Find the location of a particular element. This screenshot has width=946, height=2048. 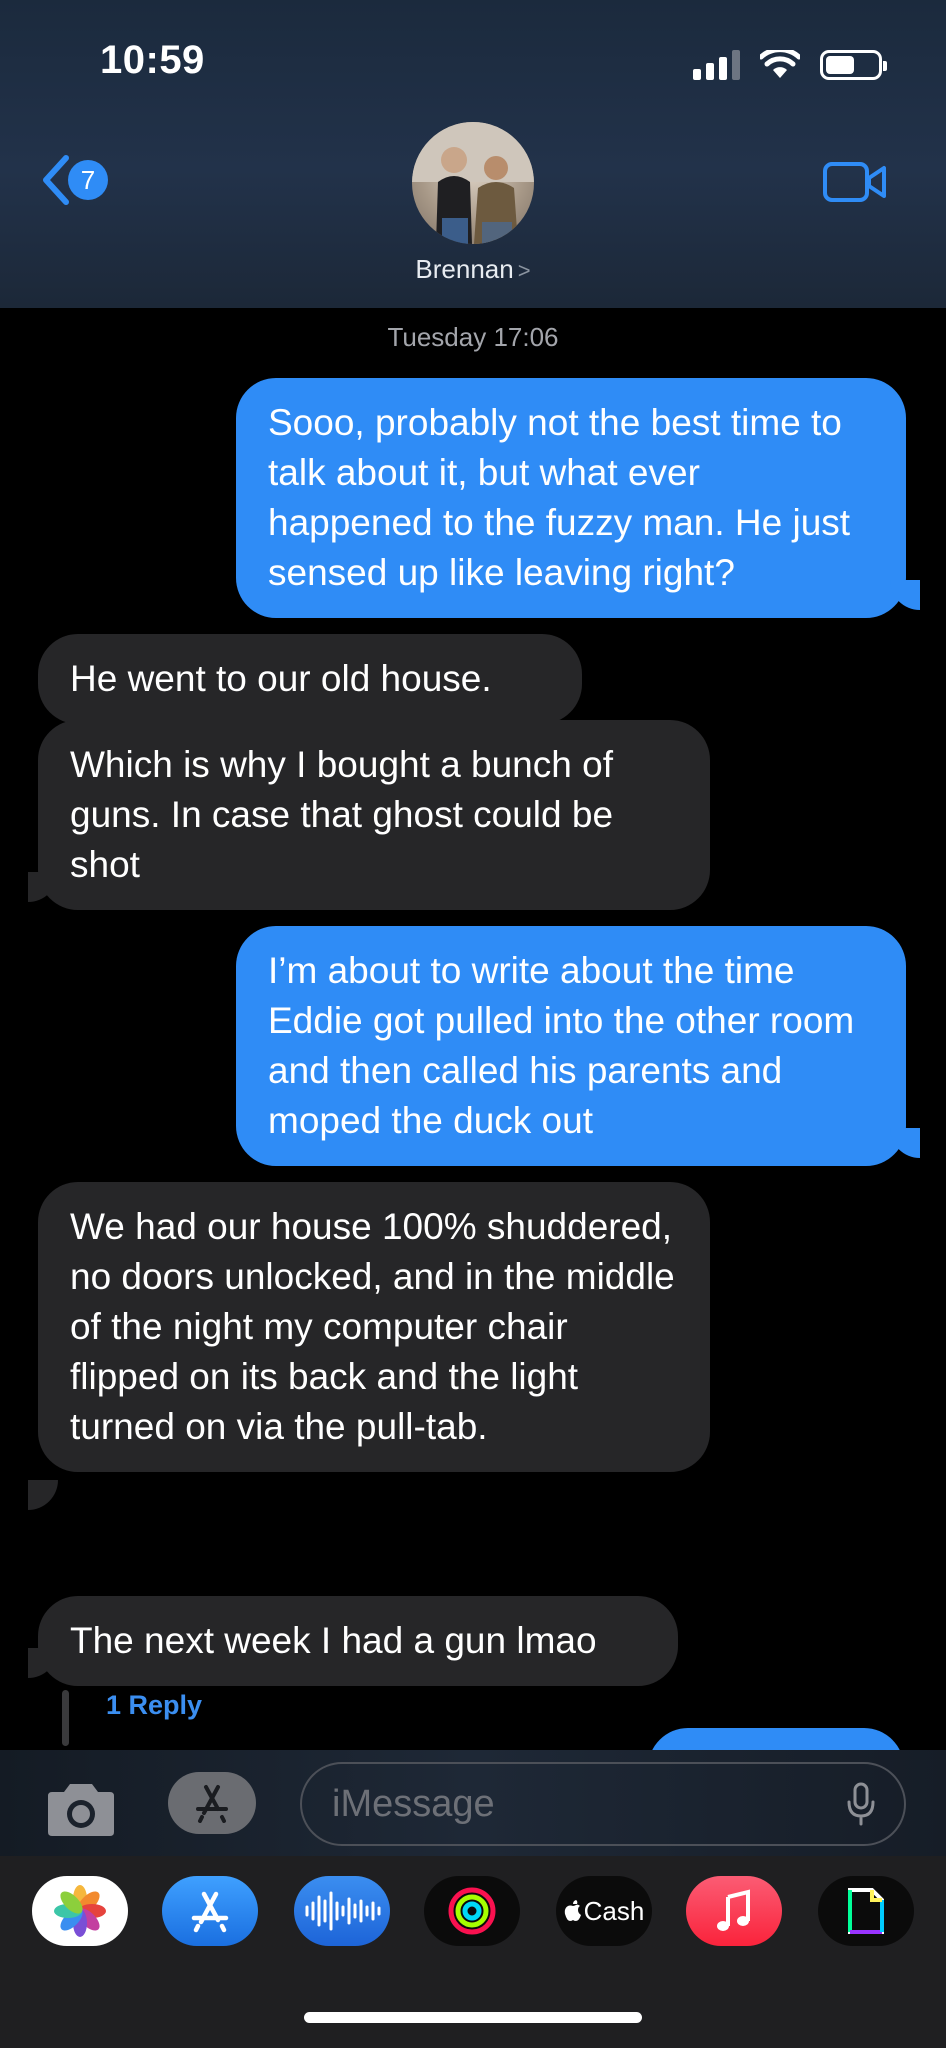

cash-label: Cash is located at coordinates (614, 1910).